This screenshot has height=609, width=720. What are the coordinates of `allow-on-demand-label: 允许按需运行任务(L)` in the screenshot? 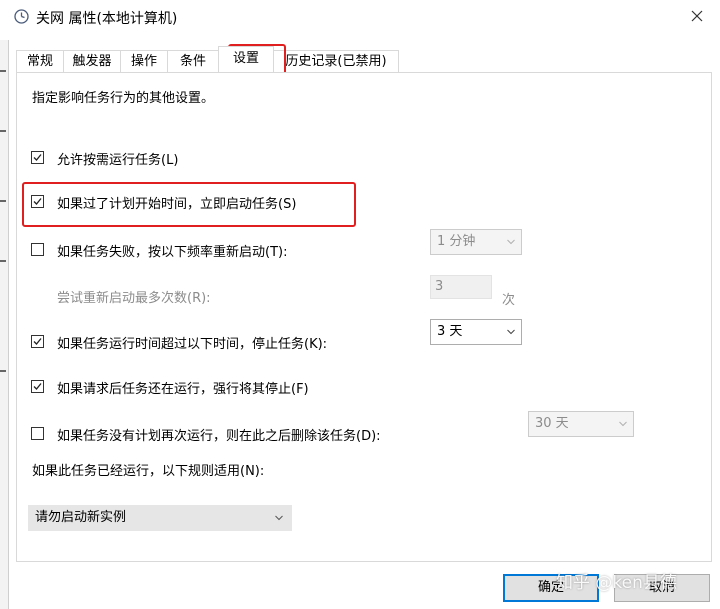 It's located at (118, 160).